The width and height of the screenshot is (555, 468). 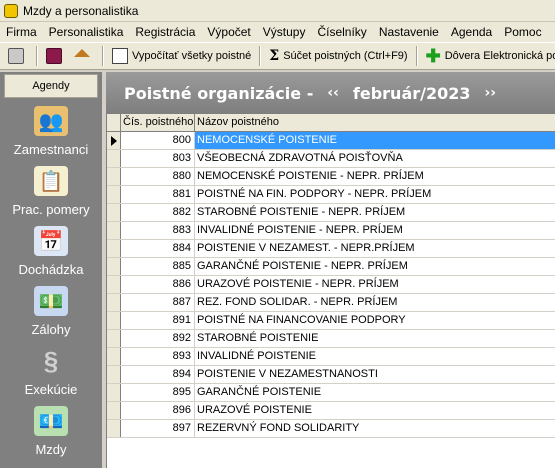 What do you see at coordinates (158, 410) in the screenshot?
I see `cell-insurance-number: 896` at bounding box center [158, 410].